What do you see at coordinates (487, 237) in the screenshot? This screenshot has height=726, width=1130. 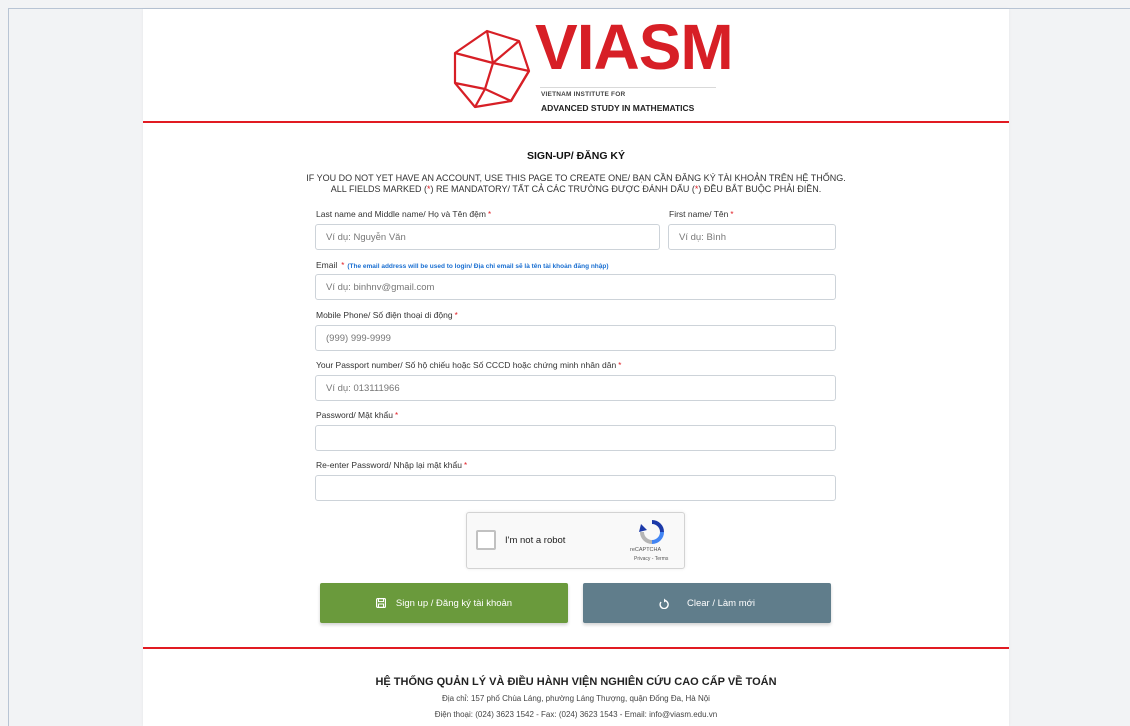 I see `last-name-input` at bounding box center [487, 237].